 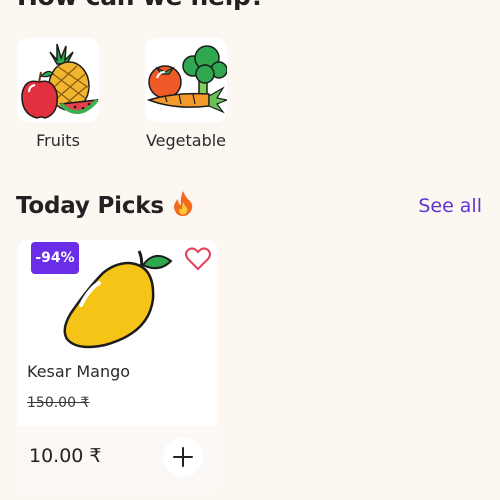 I want to click on fire-icon, so click(x=183, y=206).